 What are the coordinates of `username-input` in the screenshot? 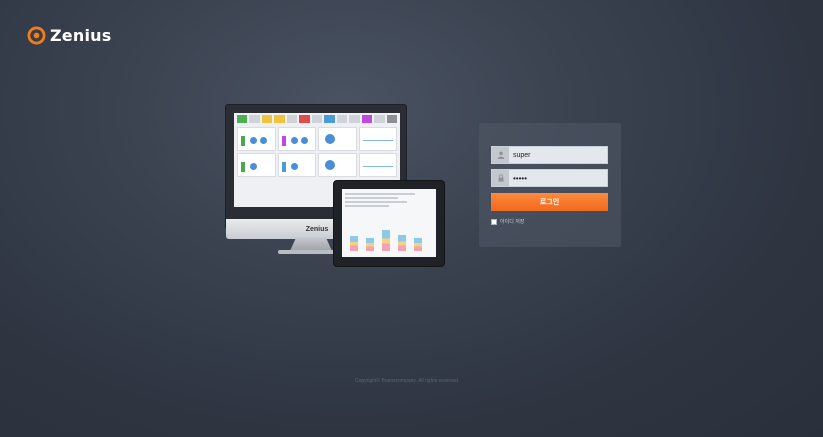 It's located at (557, 155).